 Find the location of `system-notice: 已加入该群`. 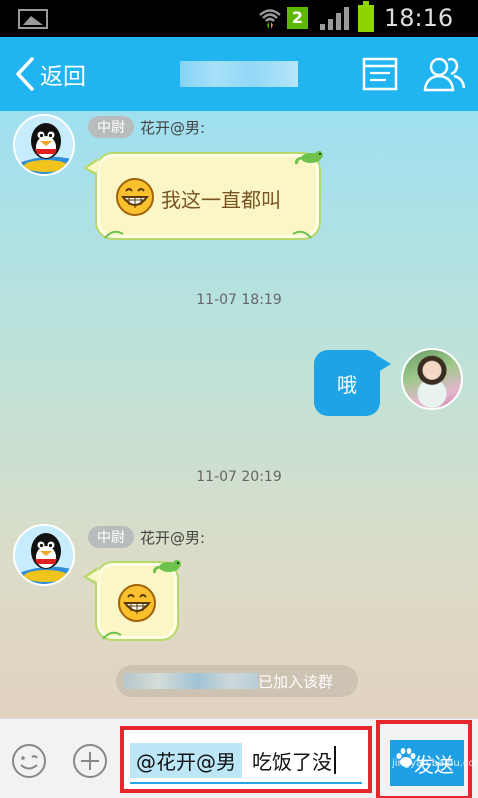

system-notice: 已加入该群 is located at coordinates (237, 681).